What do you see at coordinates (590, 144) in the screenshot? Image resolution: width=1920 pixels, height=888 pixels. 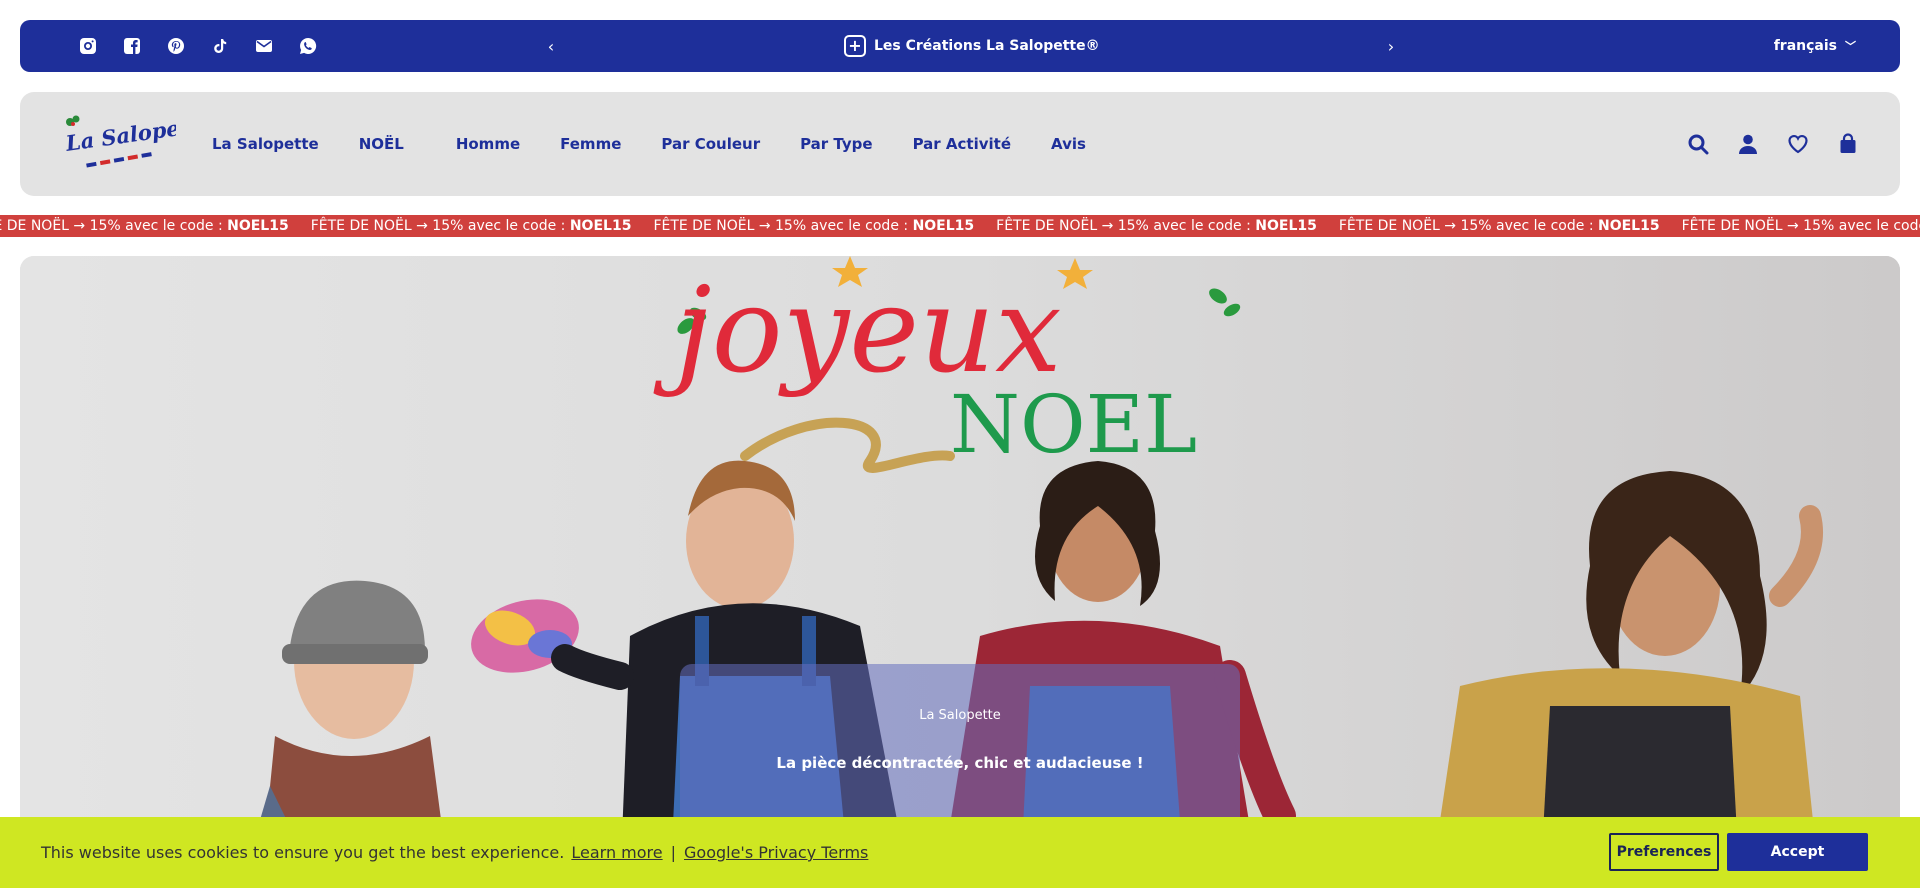 I see `nav-item-femme: Femme` at bounding box center [590, 144].